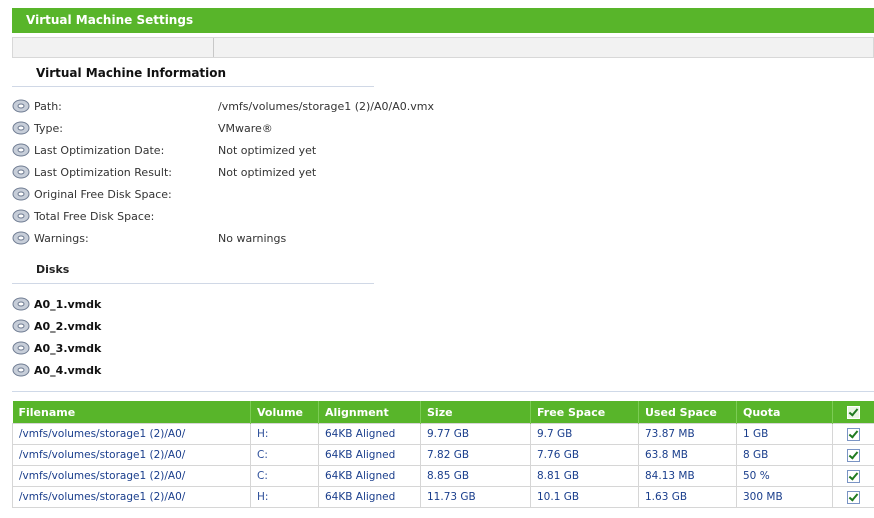 Image resolution: width=874 pixels, height=518 pixels. Describe the element at coordinates (584, 476) in the screenshot. I see `cell-free-space: 8.81 GB` at that location.